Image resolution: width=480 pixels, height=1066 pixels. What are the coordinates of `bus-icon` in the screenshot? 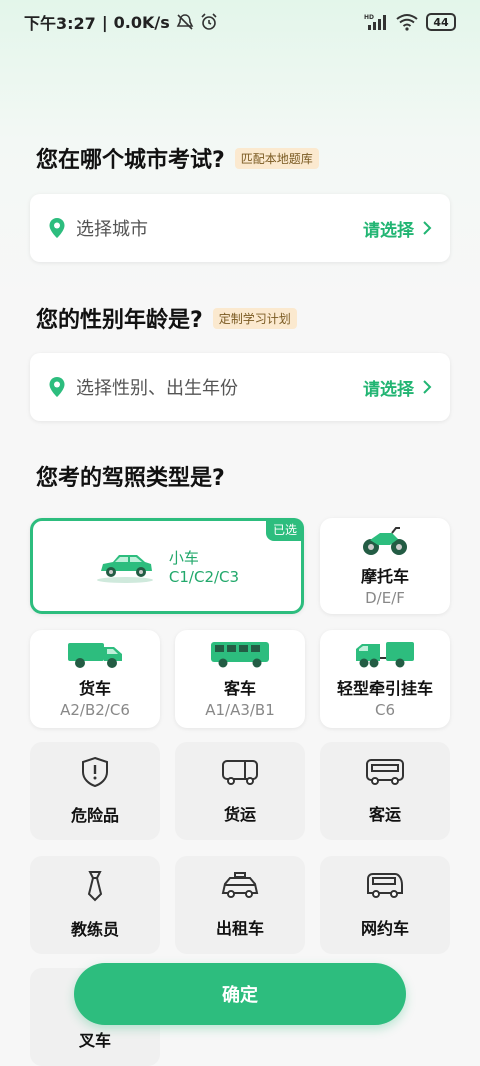 It's located at (240, 655).